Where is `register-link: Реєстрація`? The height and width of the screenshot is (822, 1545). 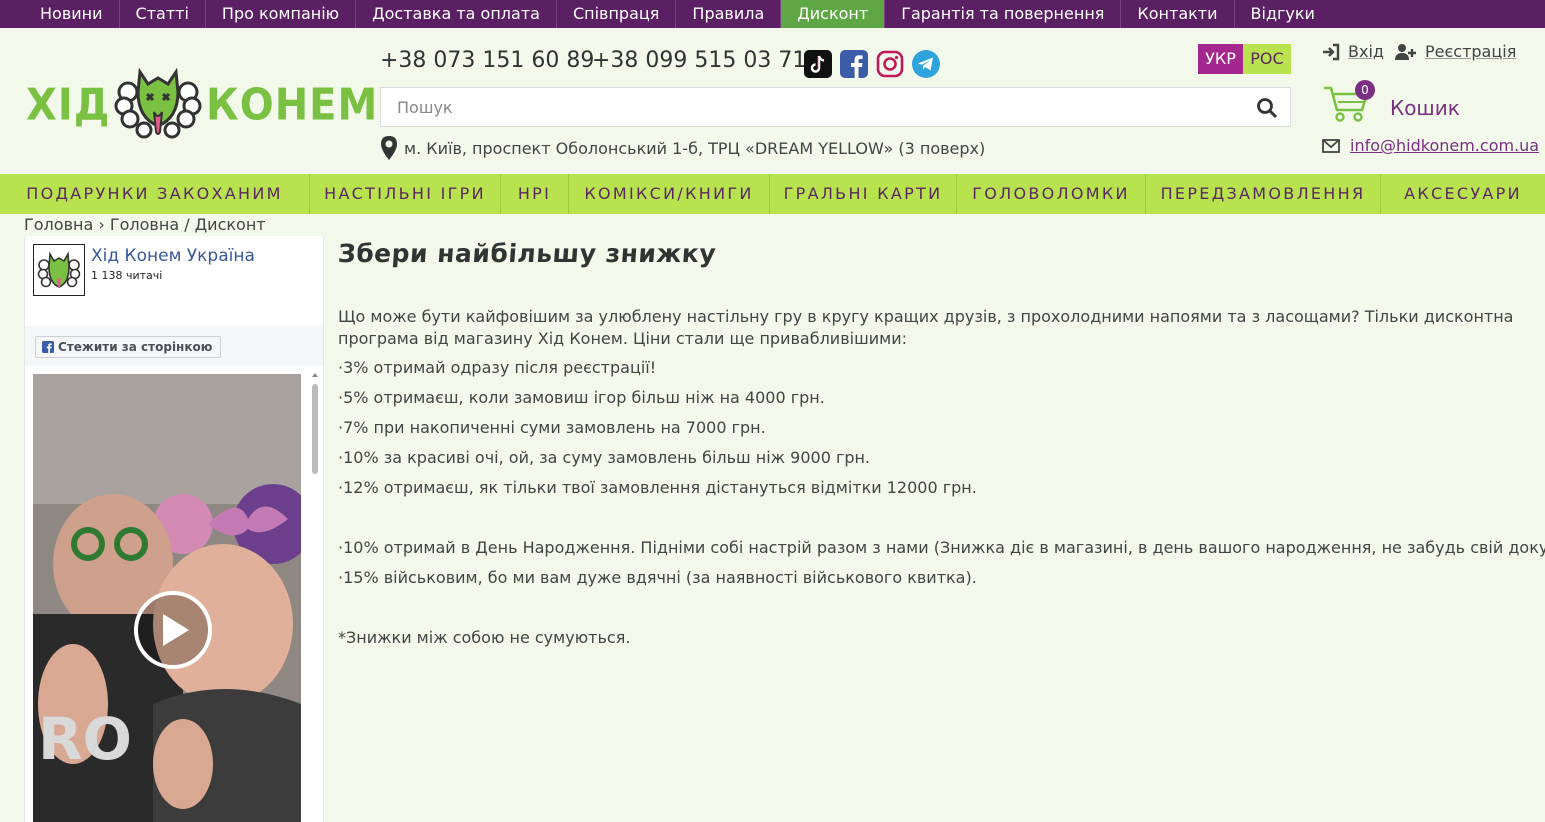 register-link: Реєстрація is located at coordinates (1455, 51).